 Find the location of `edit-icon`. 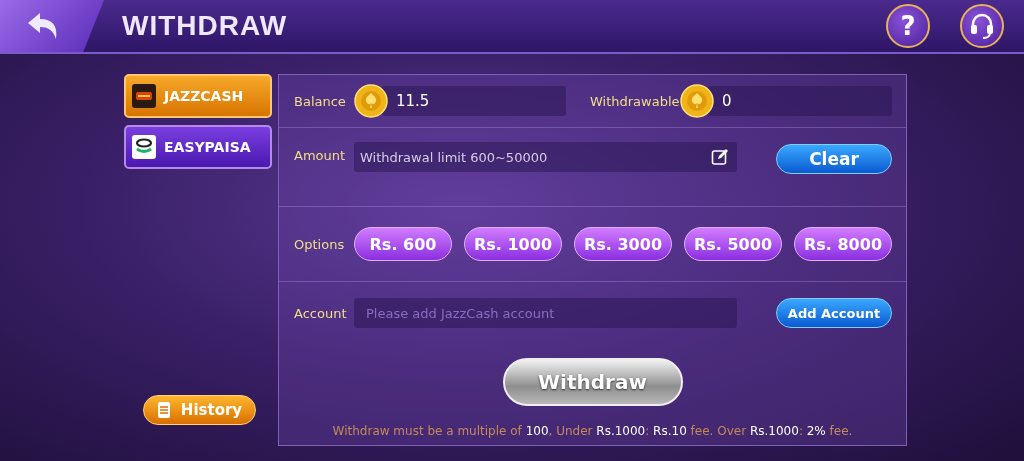

edit-icon is located at coordinates (720, 157).